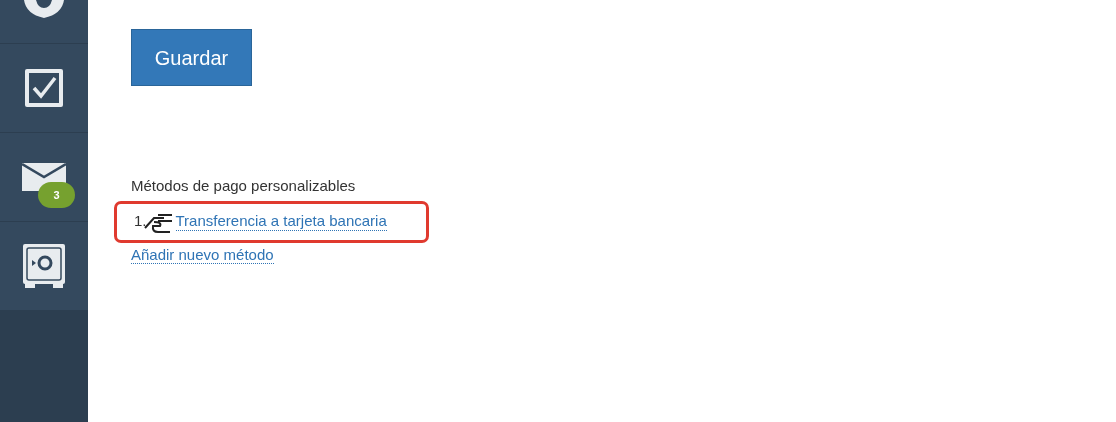  I want to click on safe-icon, so click(44, 266).